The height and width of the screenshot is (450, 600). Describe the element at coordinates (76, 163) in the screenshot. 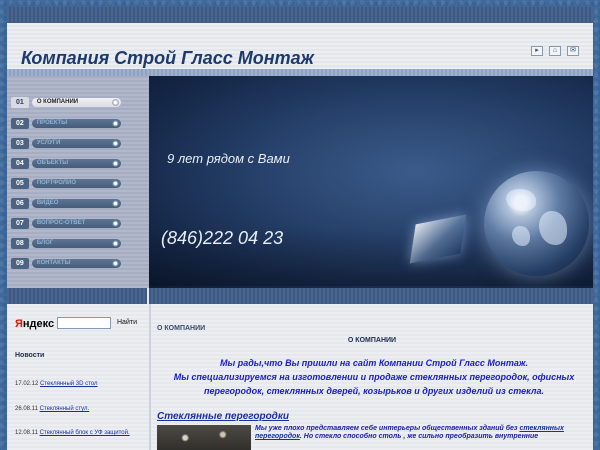

I see `nav-label-bar: ОБЪЕКТЫ` at that location.